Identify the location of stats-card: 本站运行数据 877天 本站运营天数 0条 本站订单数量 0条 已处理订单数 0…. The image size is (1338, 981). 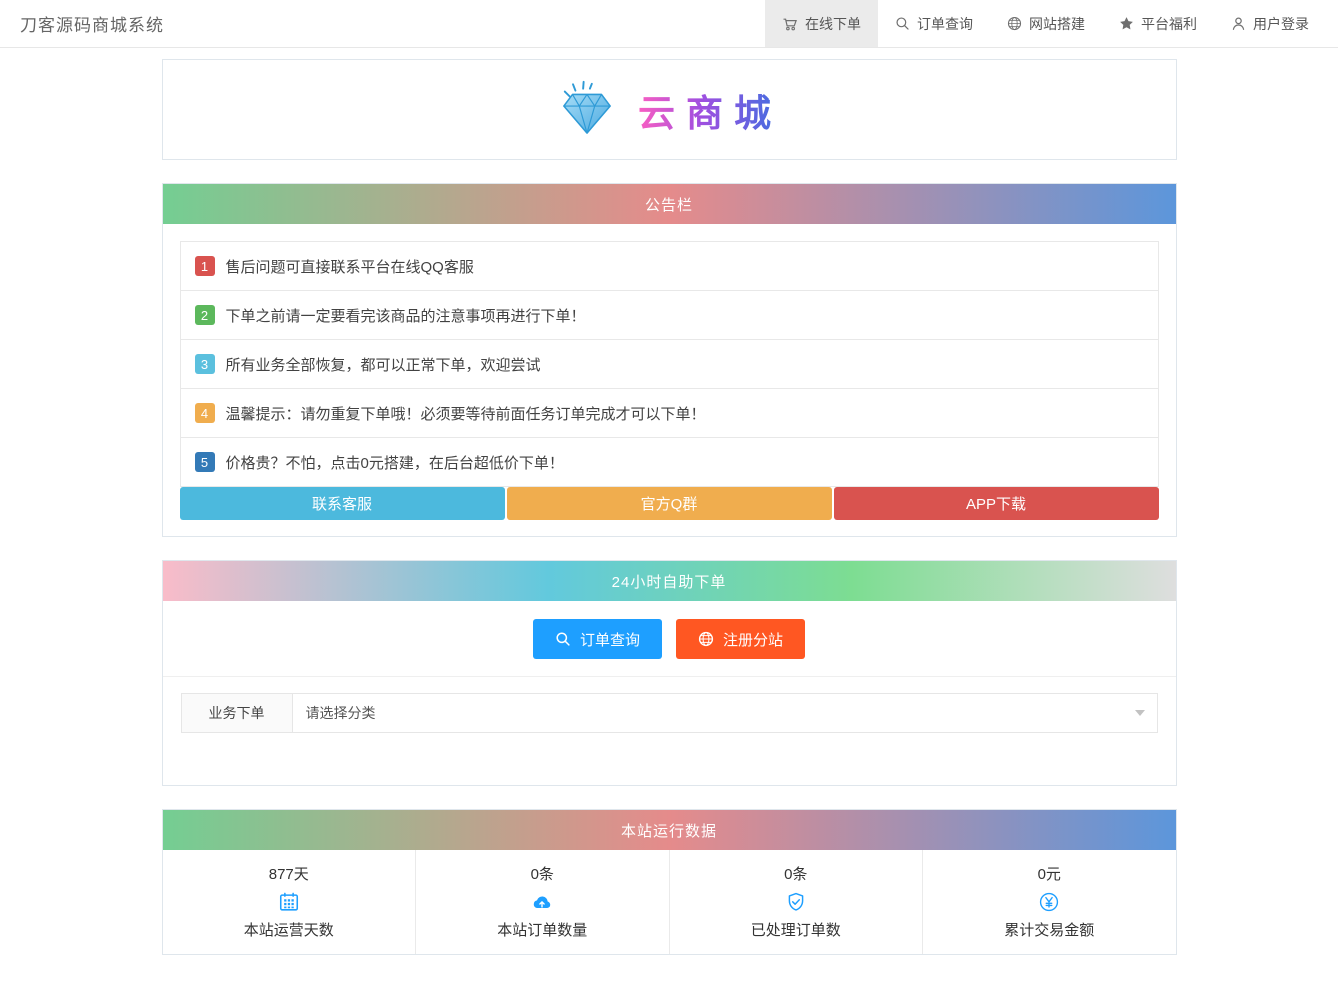
(669, 882).